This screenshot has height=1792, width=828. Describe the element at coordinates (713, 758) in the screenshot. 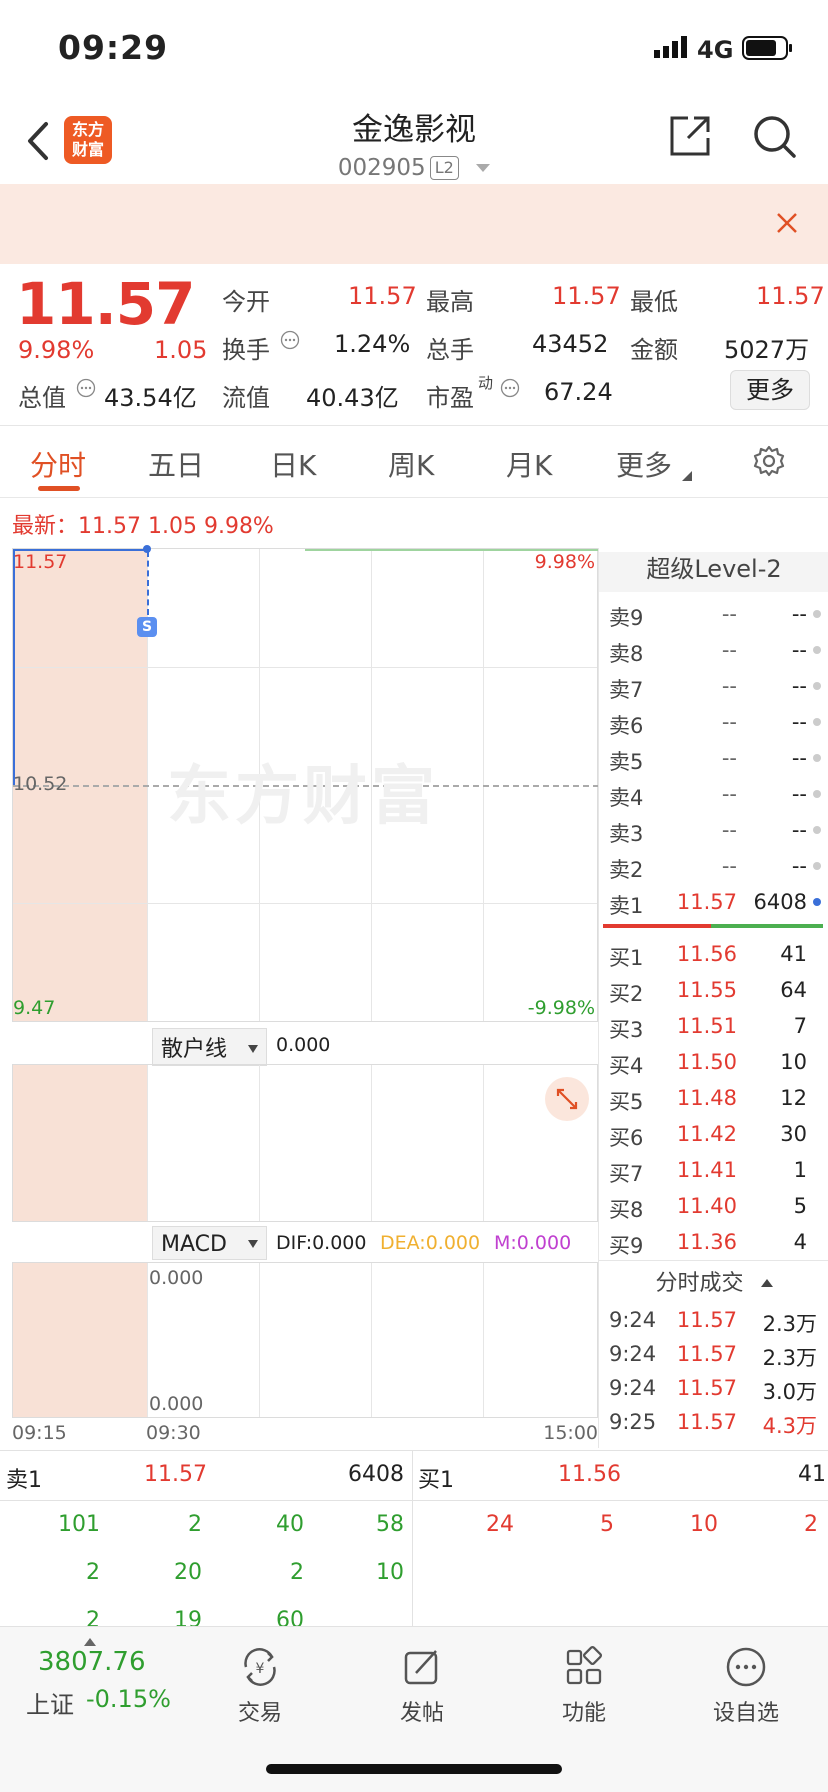

I see `sell-level-5: 卖5 -- --` at that location.